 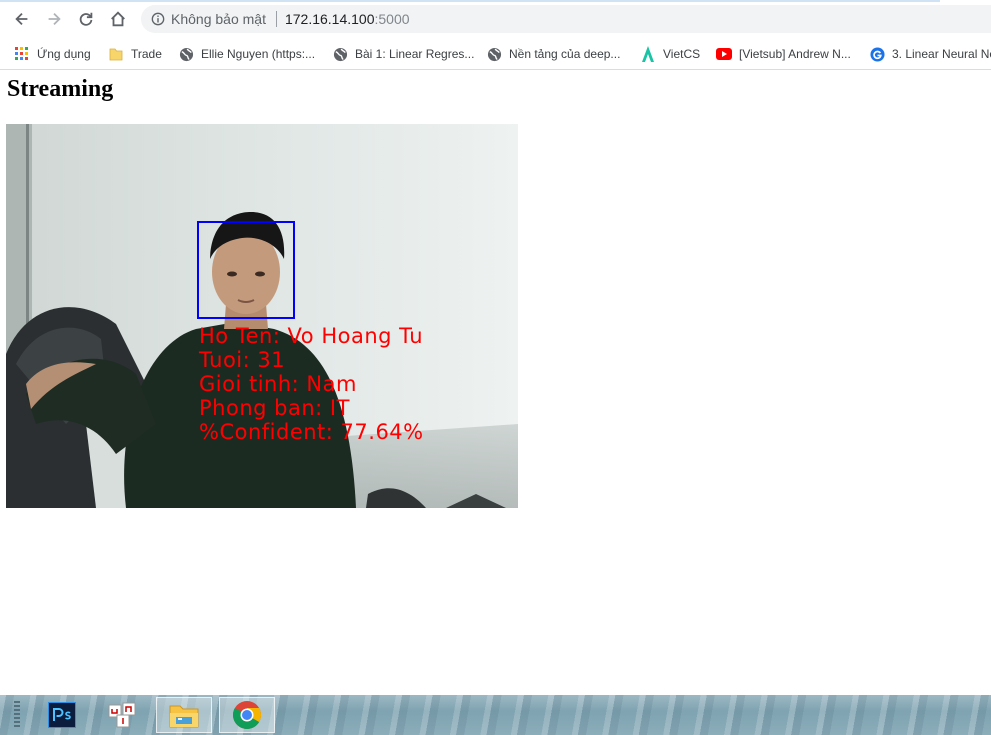 I want to click on taskbar-unikey, so click(x=123, y=715).